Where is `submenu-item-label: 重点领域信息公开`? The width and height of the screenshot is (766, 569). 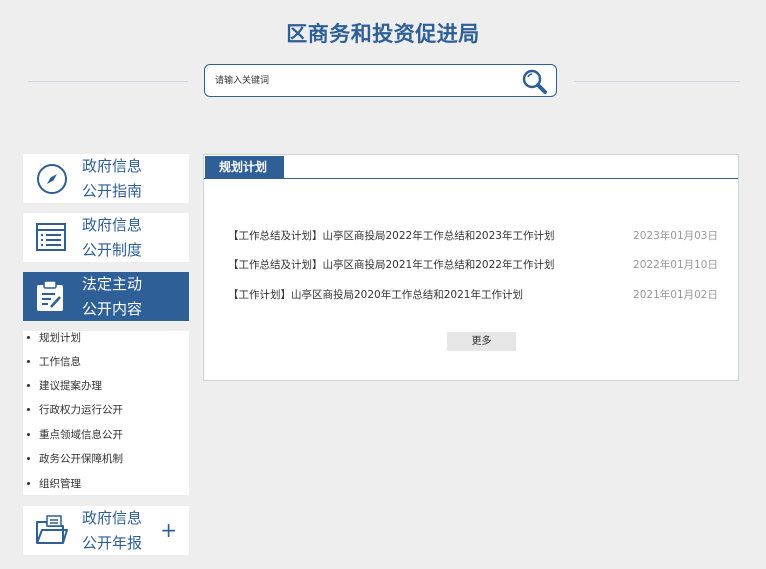
submenu-item-label: 重点领域信息公开 is located at coordinates (81, 435).